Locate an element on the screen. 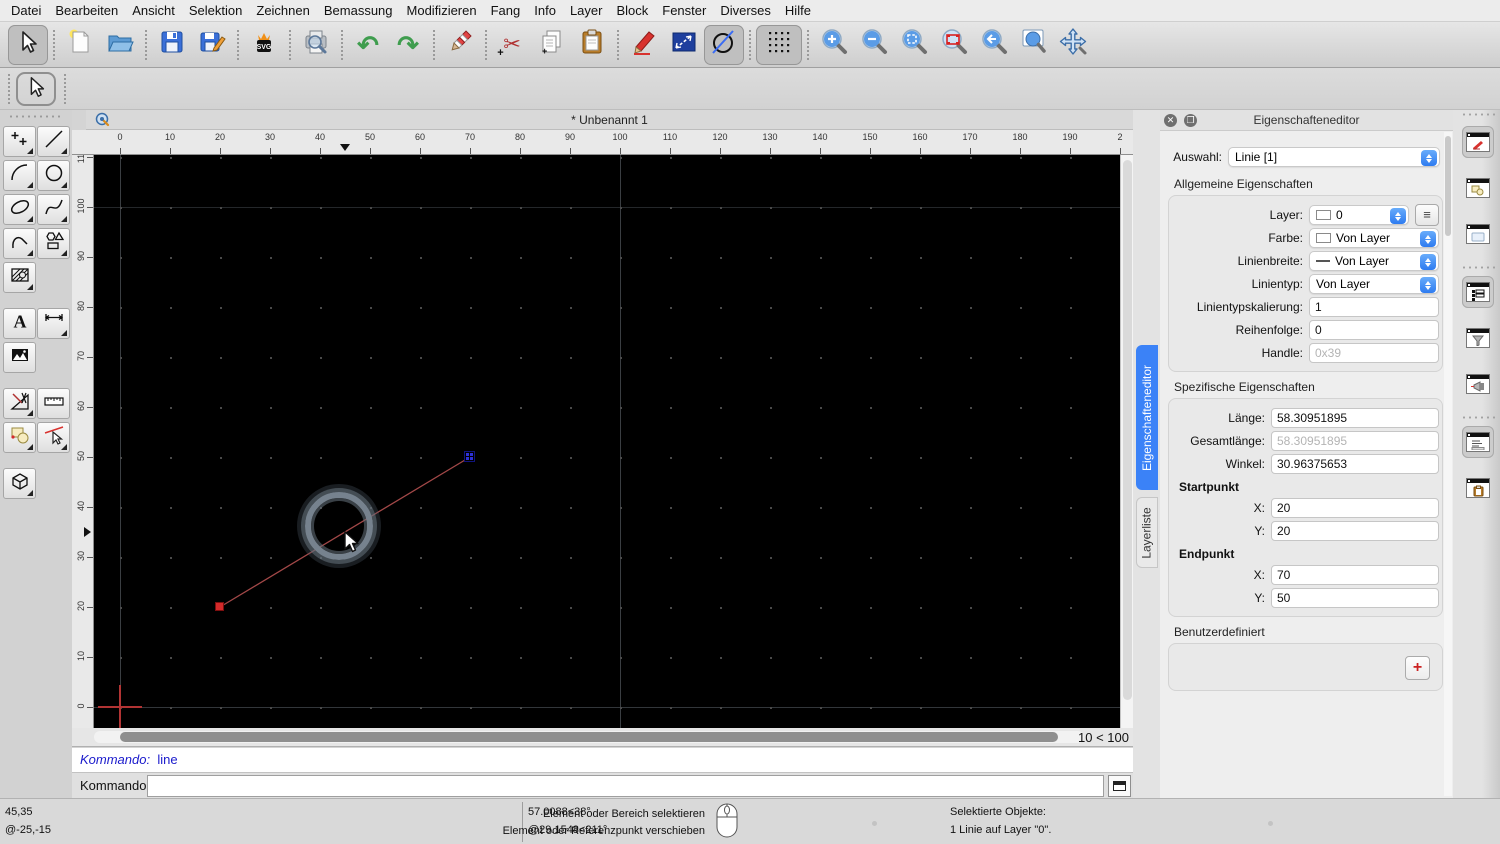 This screenshot has width=1500, height=844. drawing-preferences-dock-button is located at coordinates (1478, 142).